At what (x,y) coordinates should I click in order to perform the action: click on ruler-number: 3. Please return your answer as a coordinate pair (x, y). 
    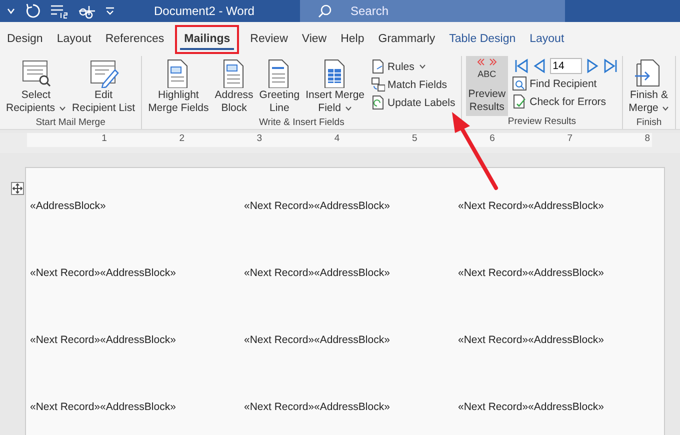
    Looking at the image, I should click on (259, 138).